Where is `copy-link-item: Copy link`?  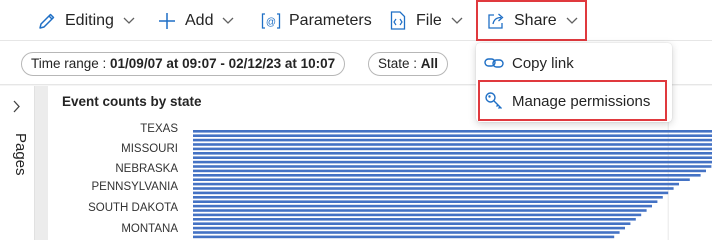 copy-link-item: Copy link is located at coordinates (574, 63).